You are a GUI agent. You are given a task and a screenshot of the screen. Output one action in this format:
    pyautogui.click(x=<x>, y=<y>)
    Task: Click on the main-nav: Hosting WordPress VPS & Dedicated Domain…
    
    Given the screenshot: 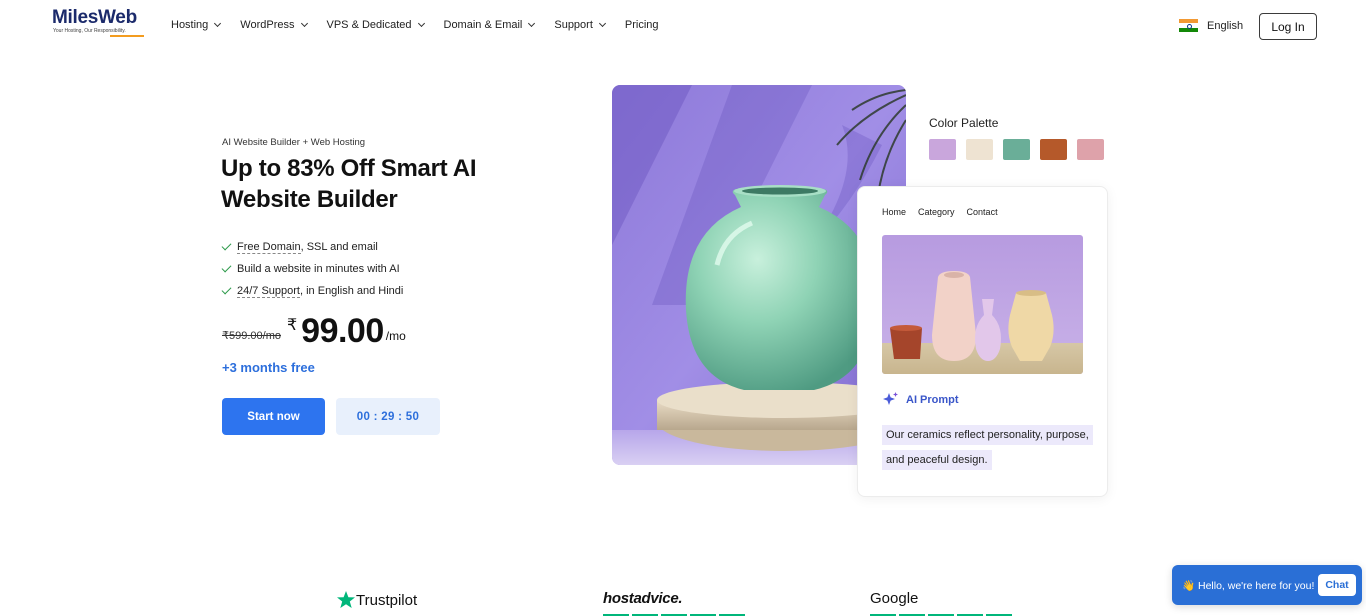 What is the action you would take?
    pyautogui.click(x=425, y=25)
    